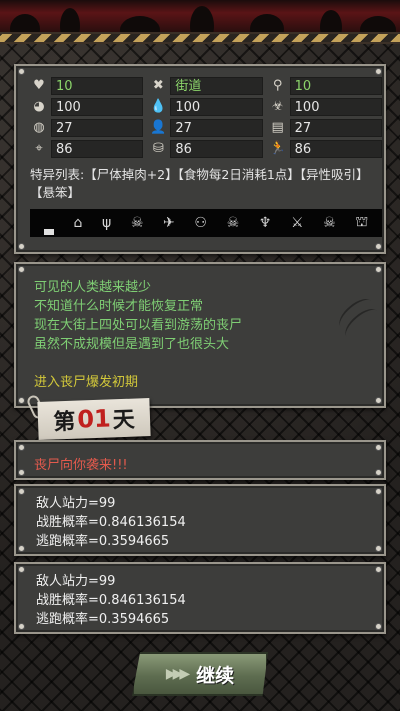 This screenshot has width=400, height=711. I want to click on narrative-line: 虽然不成规模但是遇到了也很头大, so click(132, 344).